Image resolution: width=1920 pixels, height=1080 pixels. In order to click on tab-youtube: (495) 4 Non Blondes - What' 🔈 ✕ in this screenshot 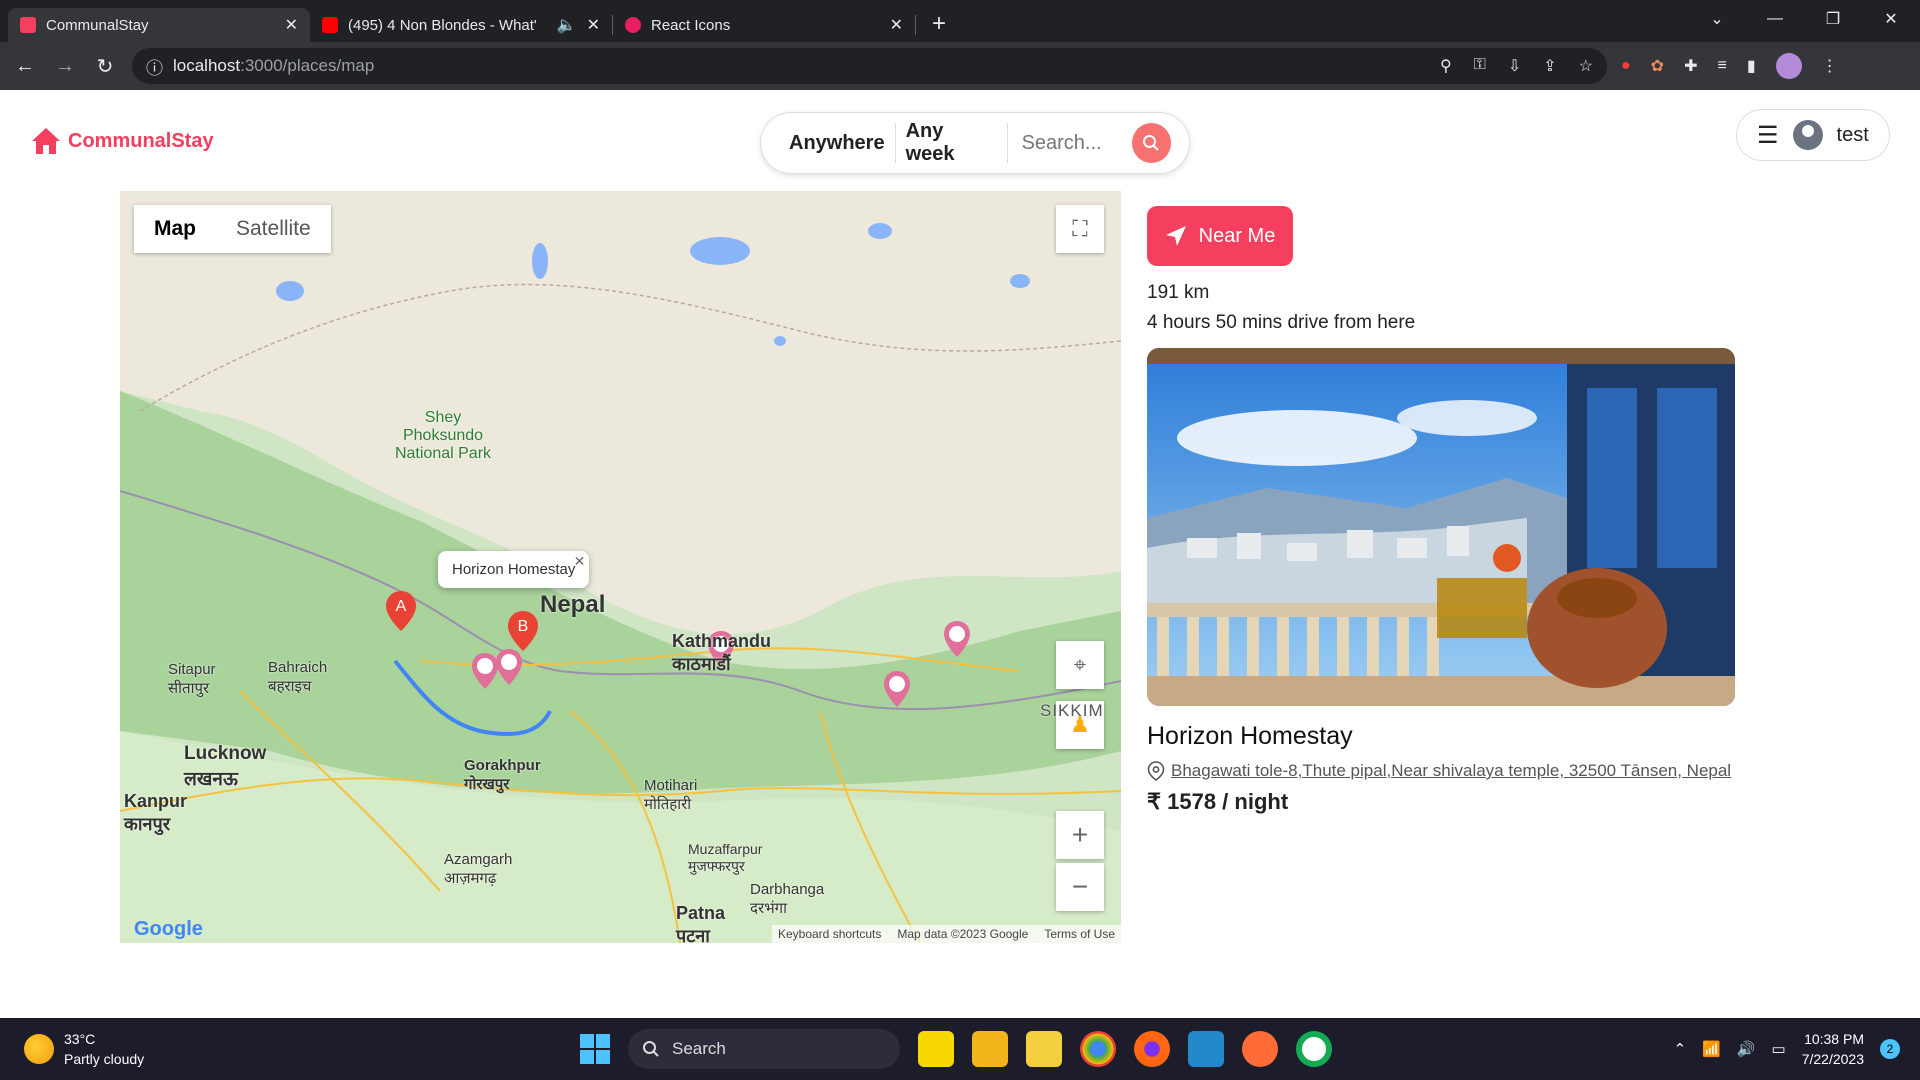, I will do `click(461, 25)`.